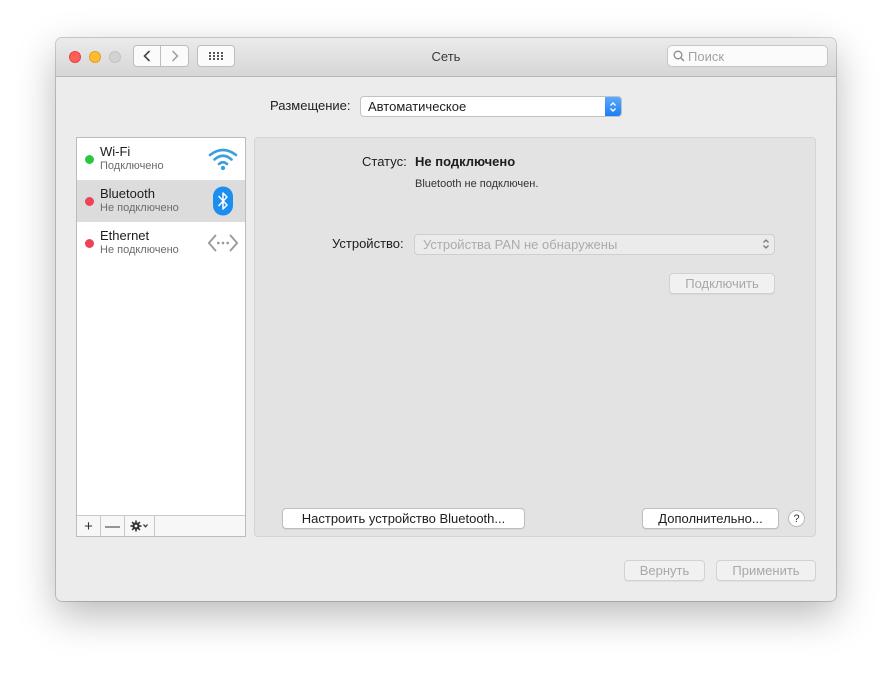 Image resolution: width=892 pixels, height=675 pixels. What do you see at coordinates (132, 166) in the screenshot?
I see `service-status: Подключено` at bounding box center [132, 166].